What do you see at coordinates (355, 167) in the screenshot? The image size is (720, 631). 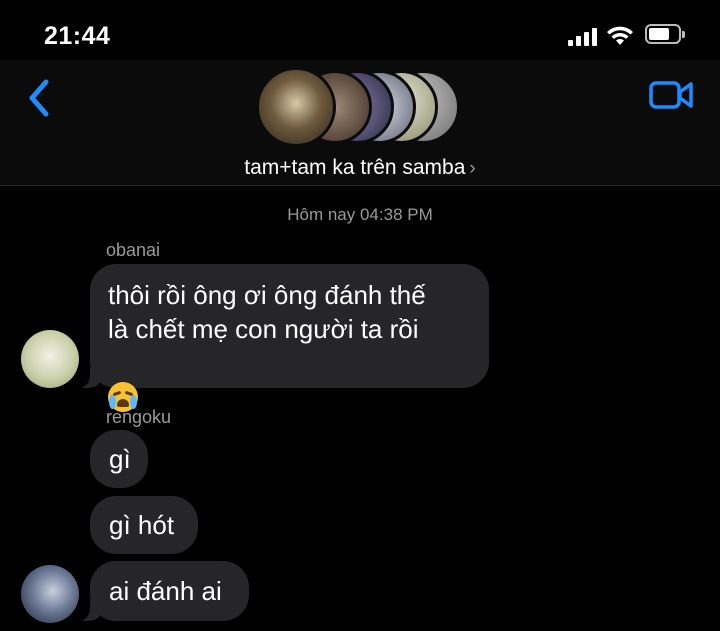 I see `group-name-label: tam+tam ka trên samba` at bounding box center [355, 167].